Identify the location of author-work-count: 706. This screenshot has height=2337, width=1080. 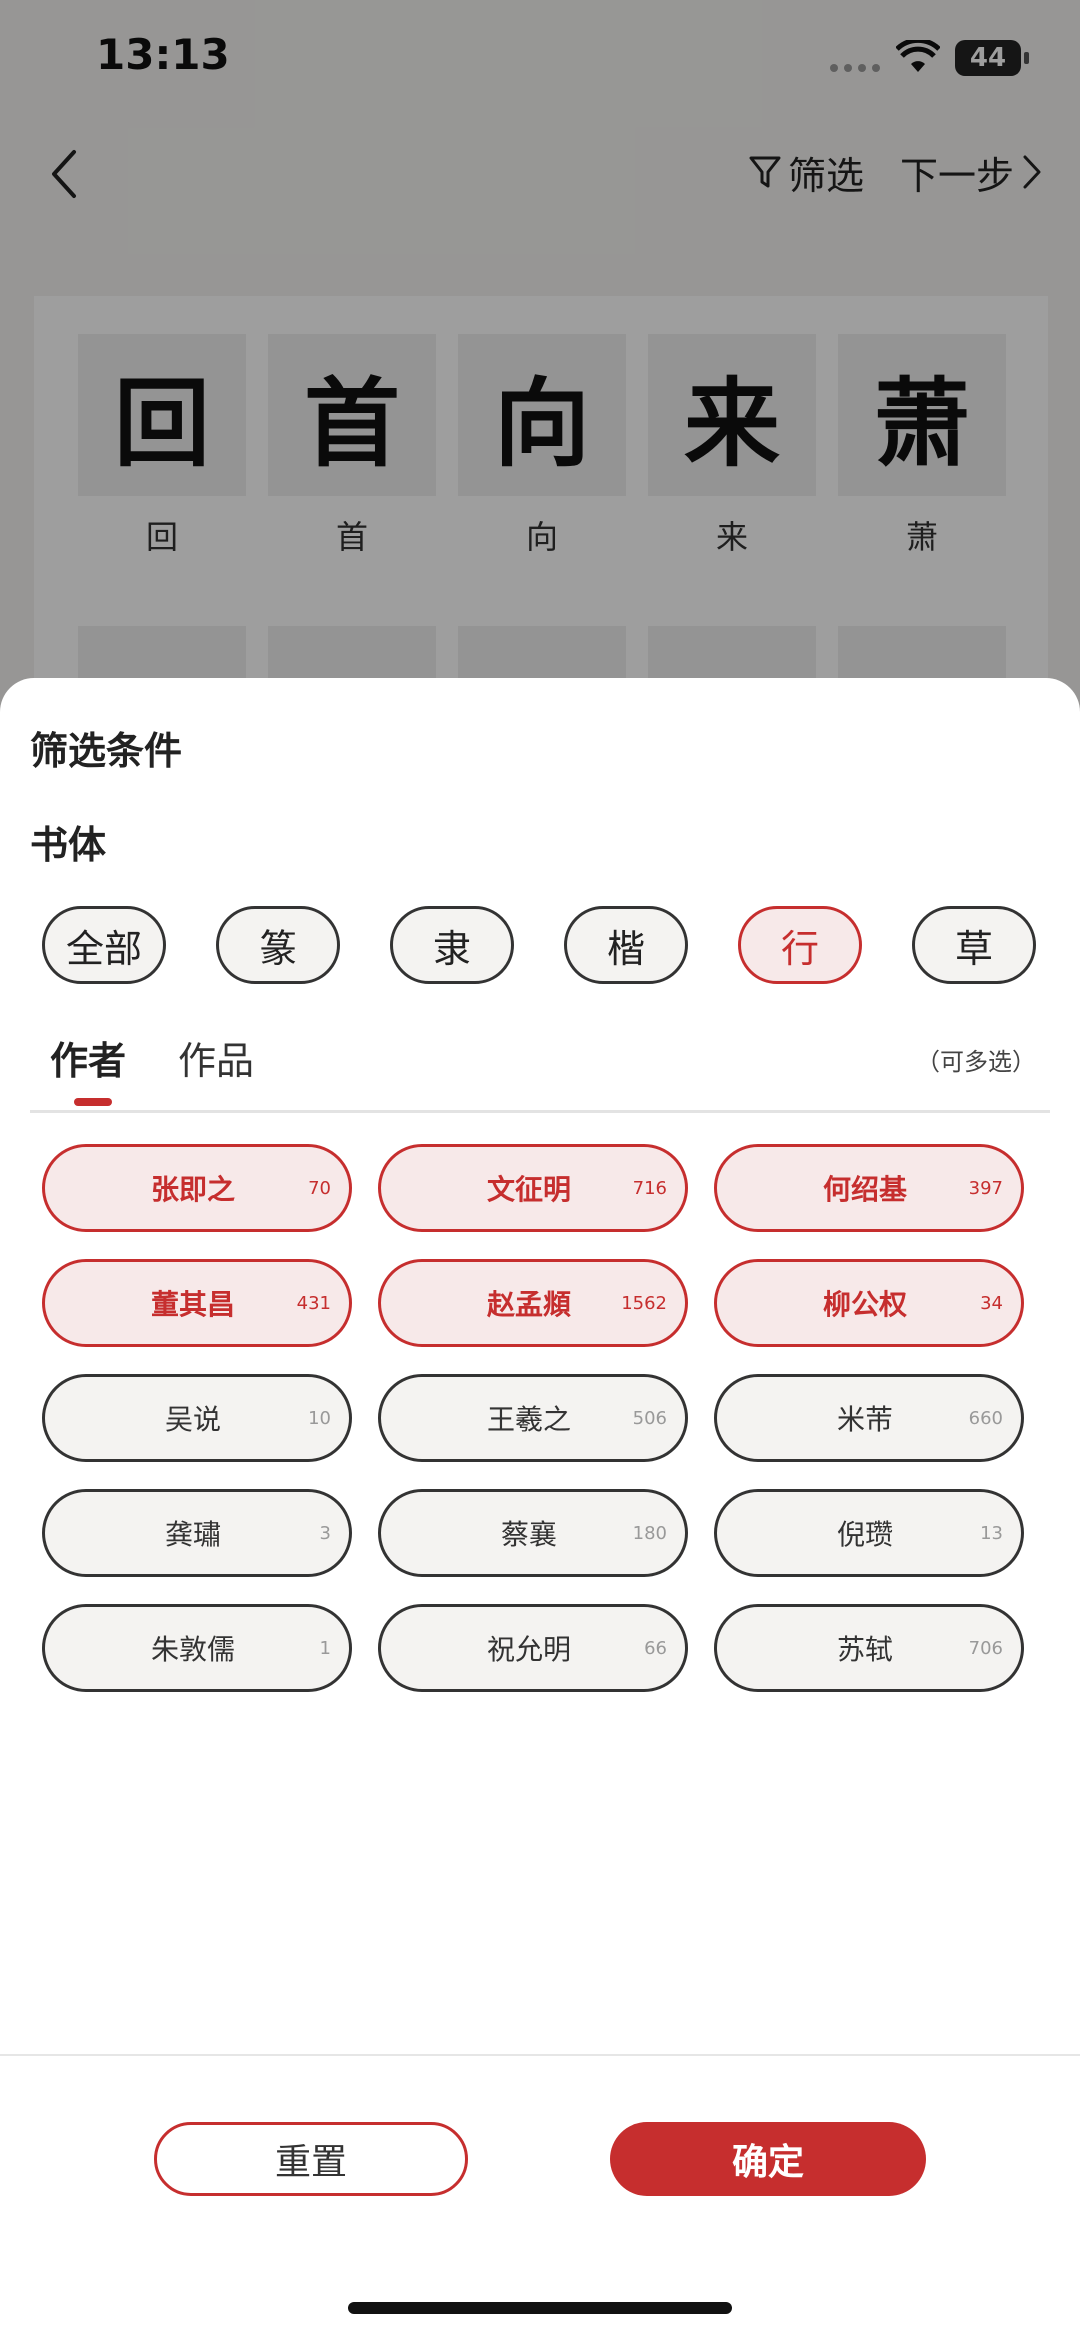
(985, 1648).